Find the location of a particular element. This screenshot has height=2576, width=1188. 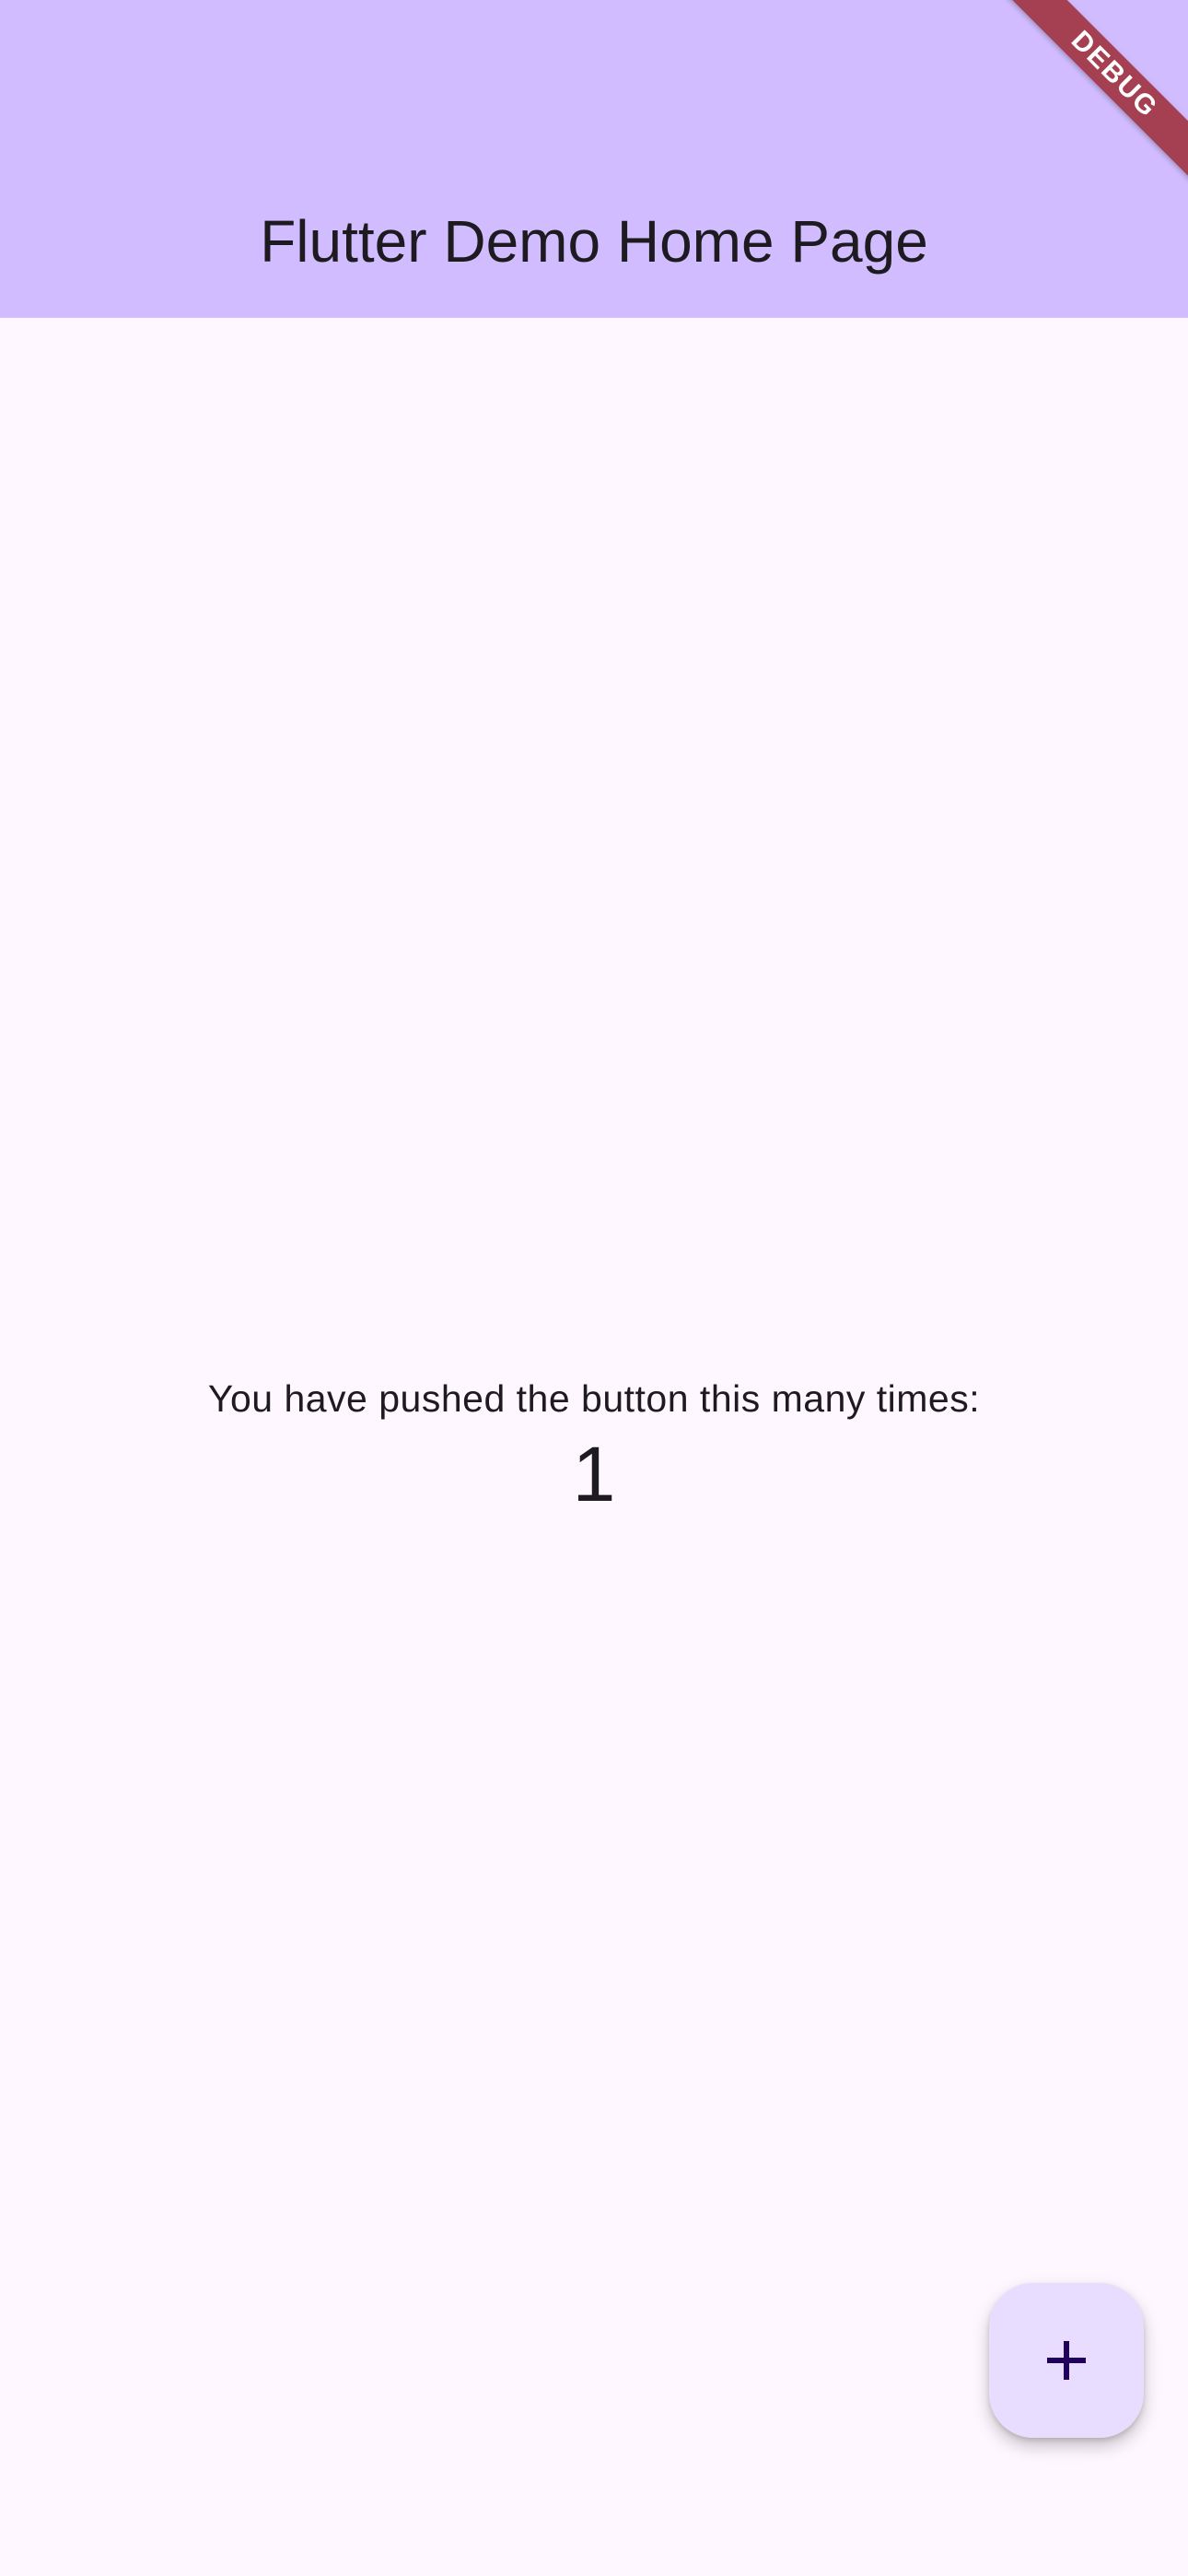

increment-button is located at coordinates (1066, 2360).